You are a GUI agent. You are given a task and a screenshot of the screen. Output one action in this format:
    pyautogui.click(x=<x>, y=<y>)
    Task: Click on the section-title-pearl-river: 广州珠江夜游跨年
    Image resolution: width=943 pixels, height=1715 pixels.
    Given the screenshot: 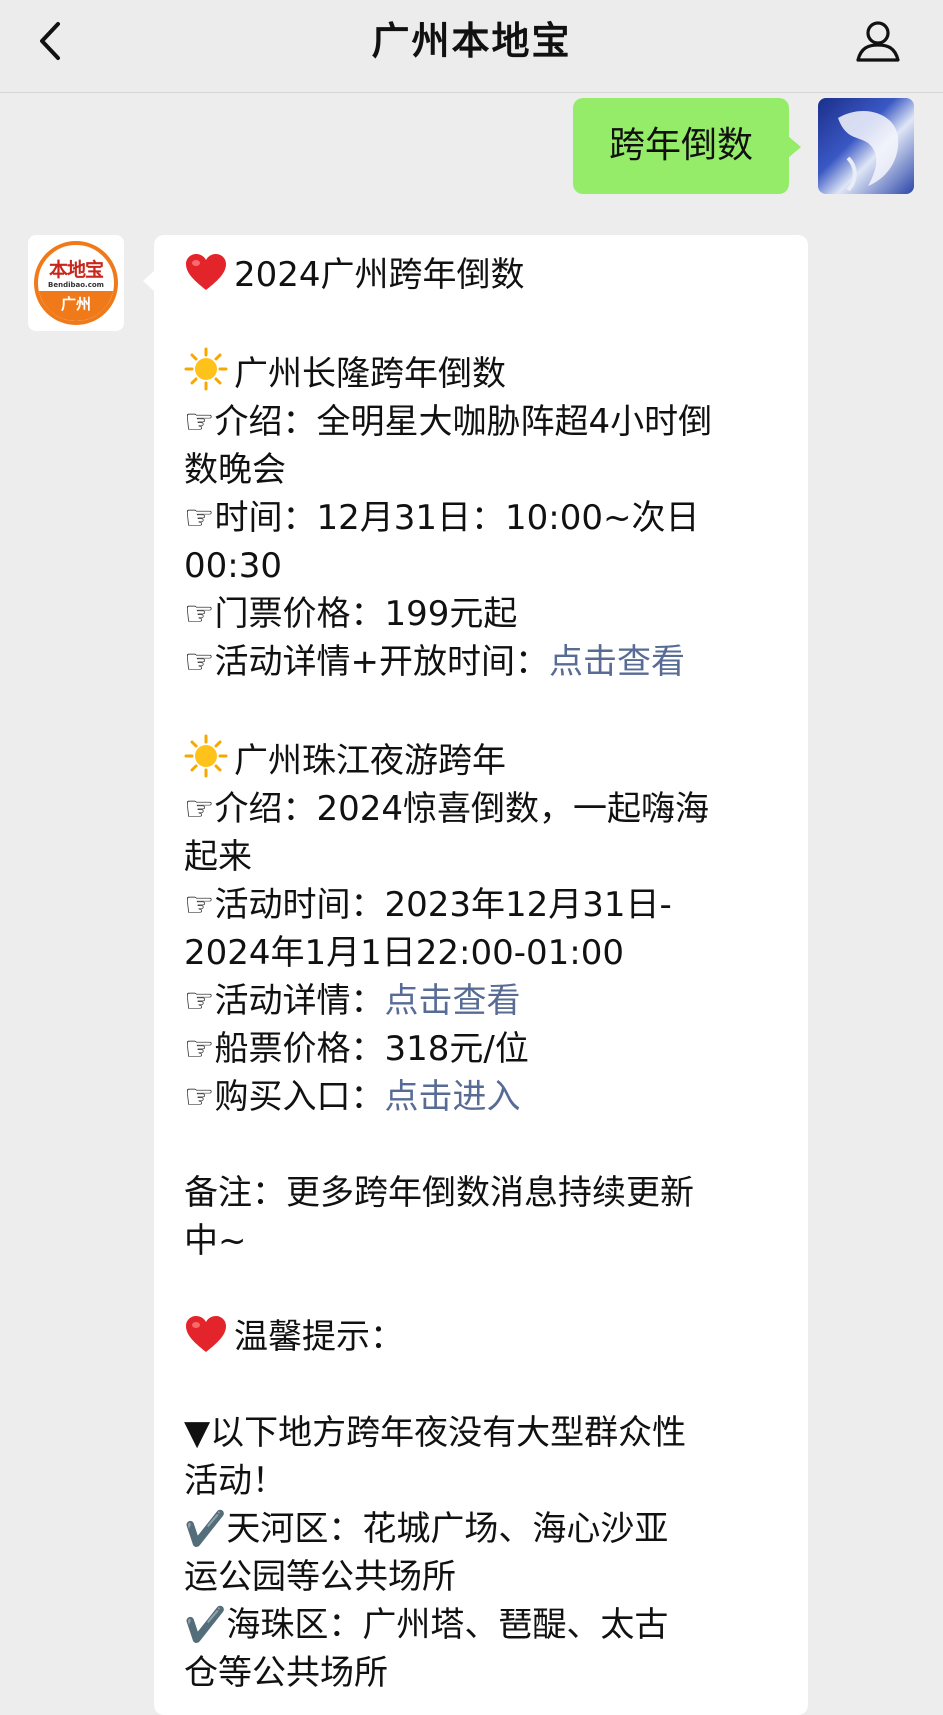 What is the action you would take?
    pyautogui.click(x=482, y=759)
    